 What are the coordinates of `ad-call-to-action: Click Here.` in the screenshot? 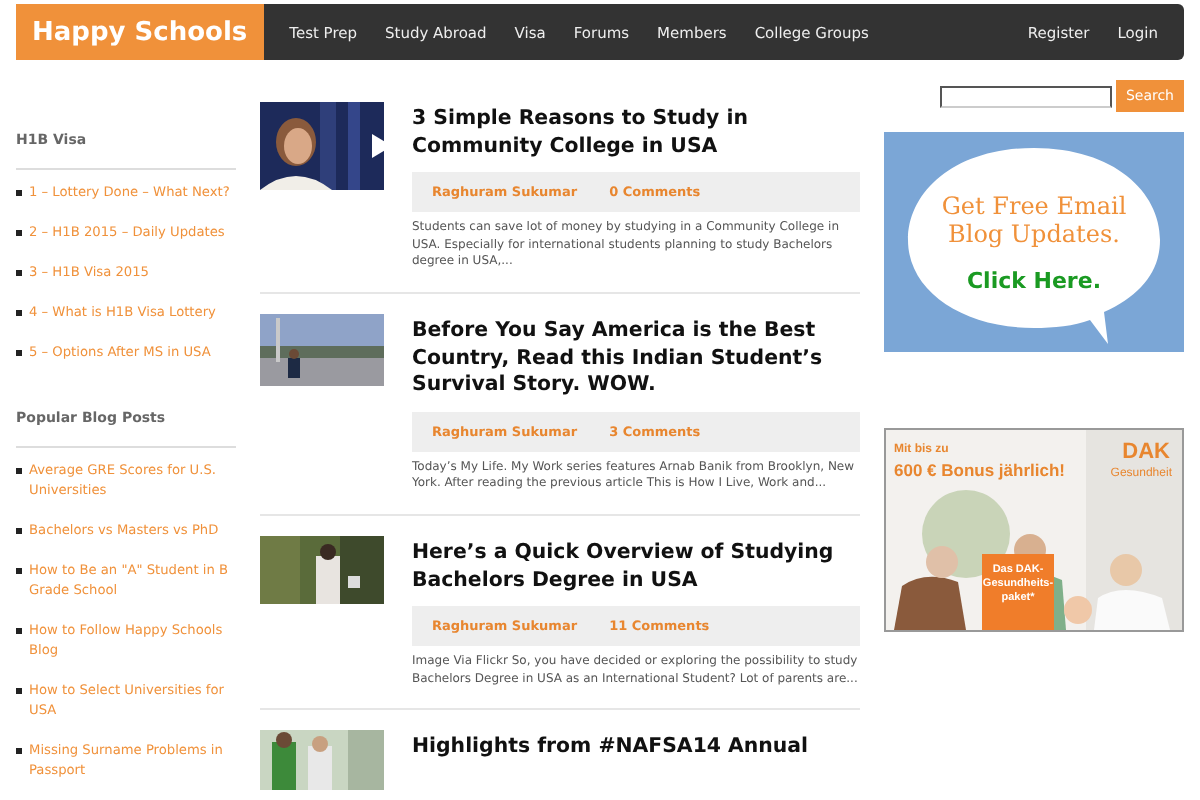 It's located at (1034, 280).